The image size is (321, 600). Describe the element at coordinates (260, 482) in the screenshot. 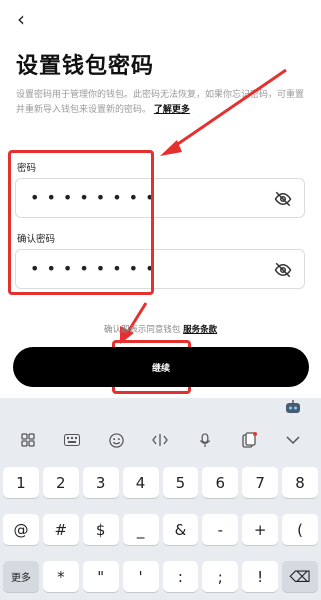

I see `key: 7` at that location.